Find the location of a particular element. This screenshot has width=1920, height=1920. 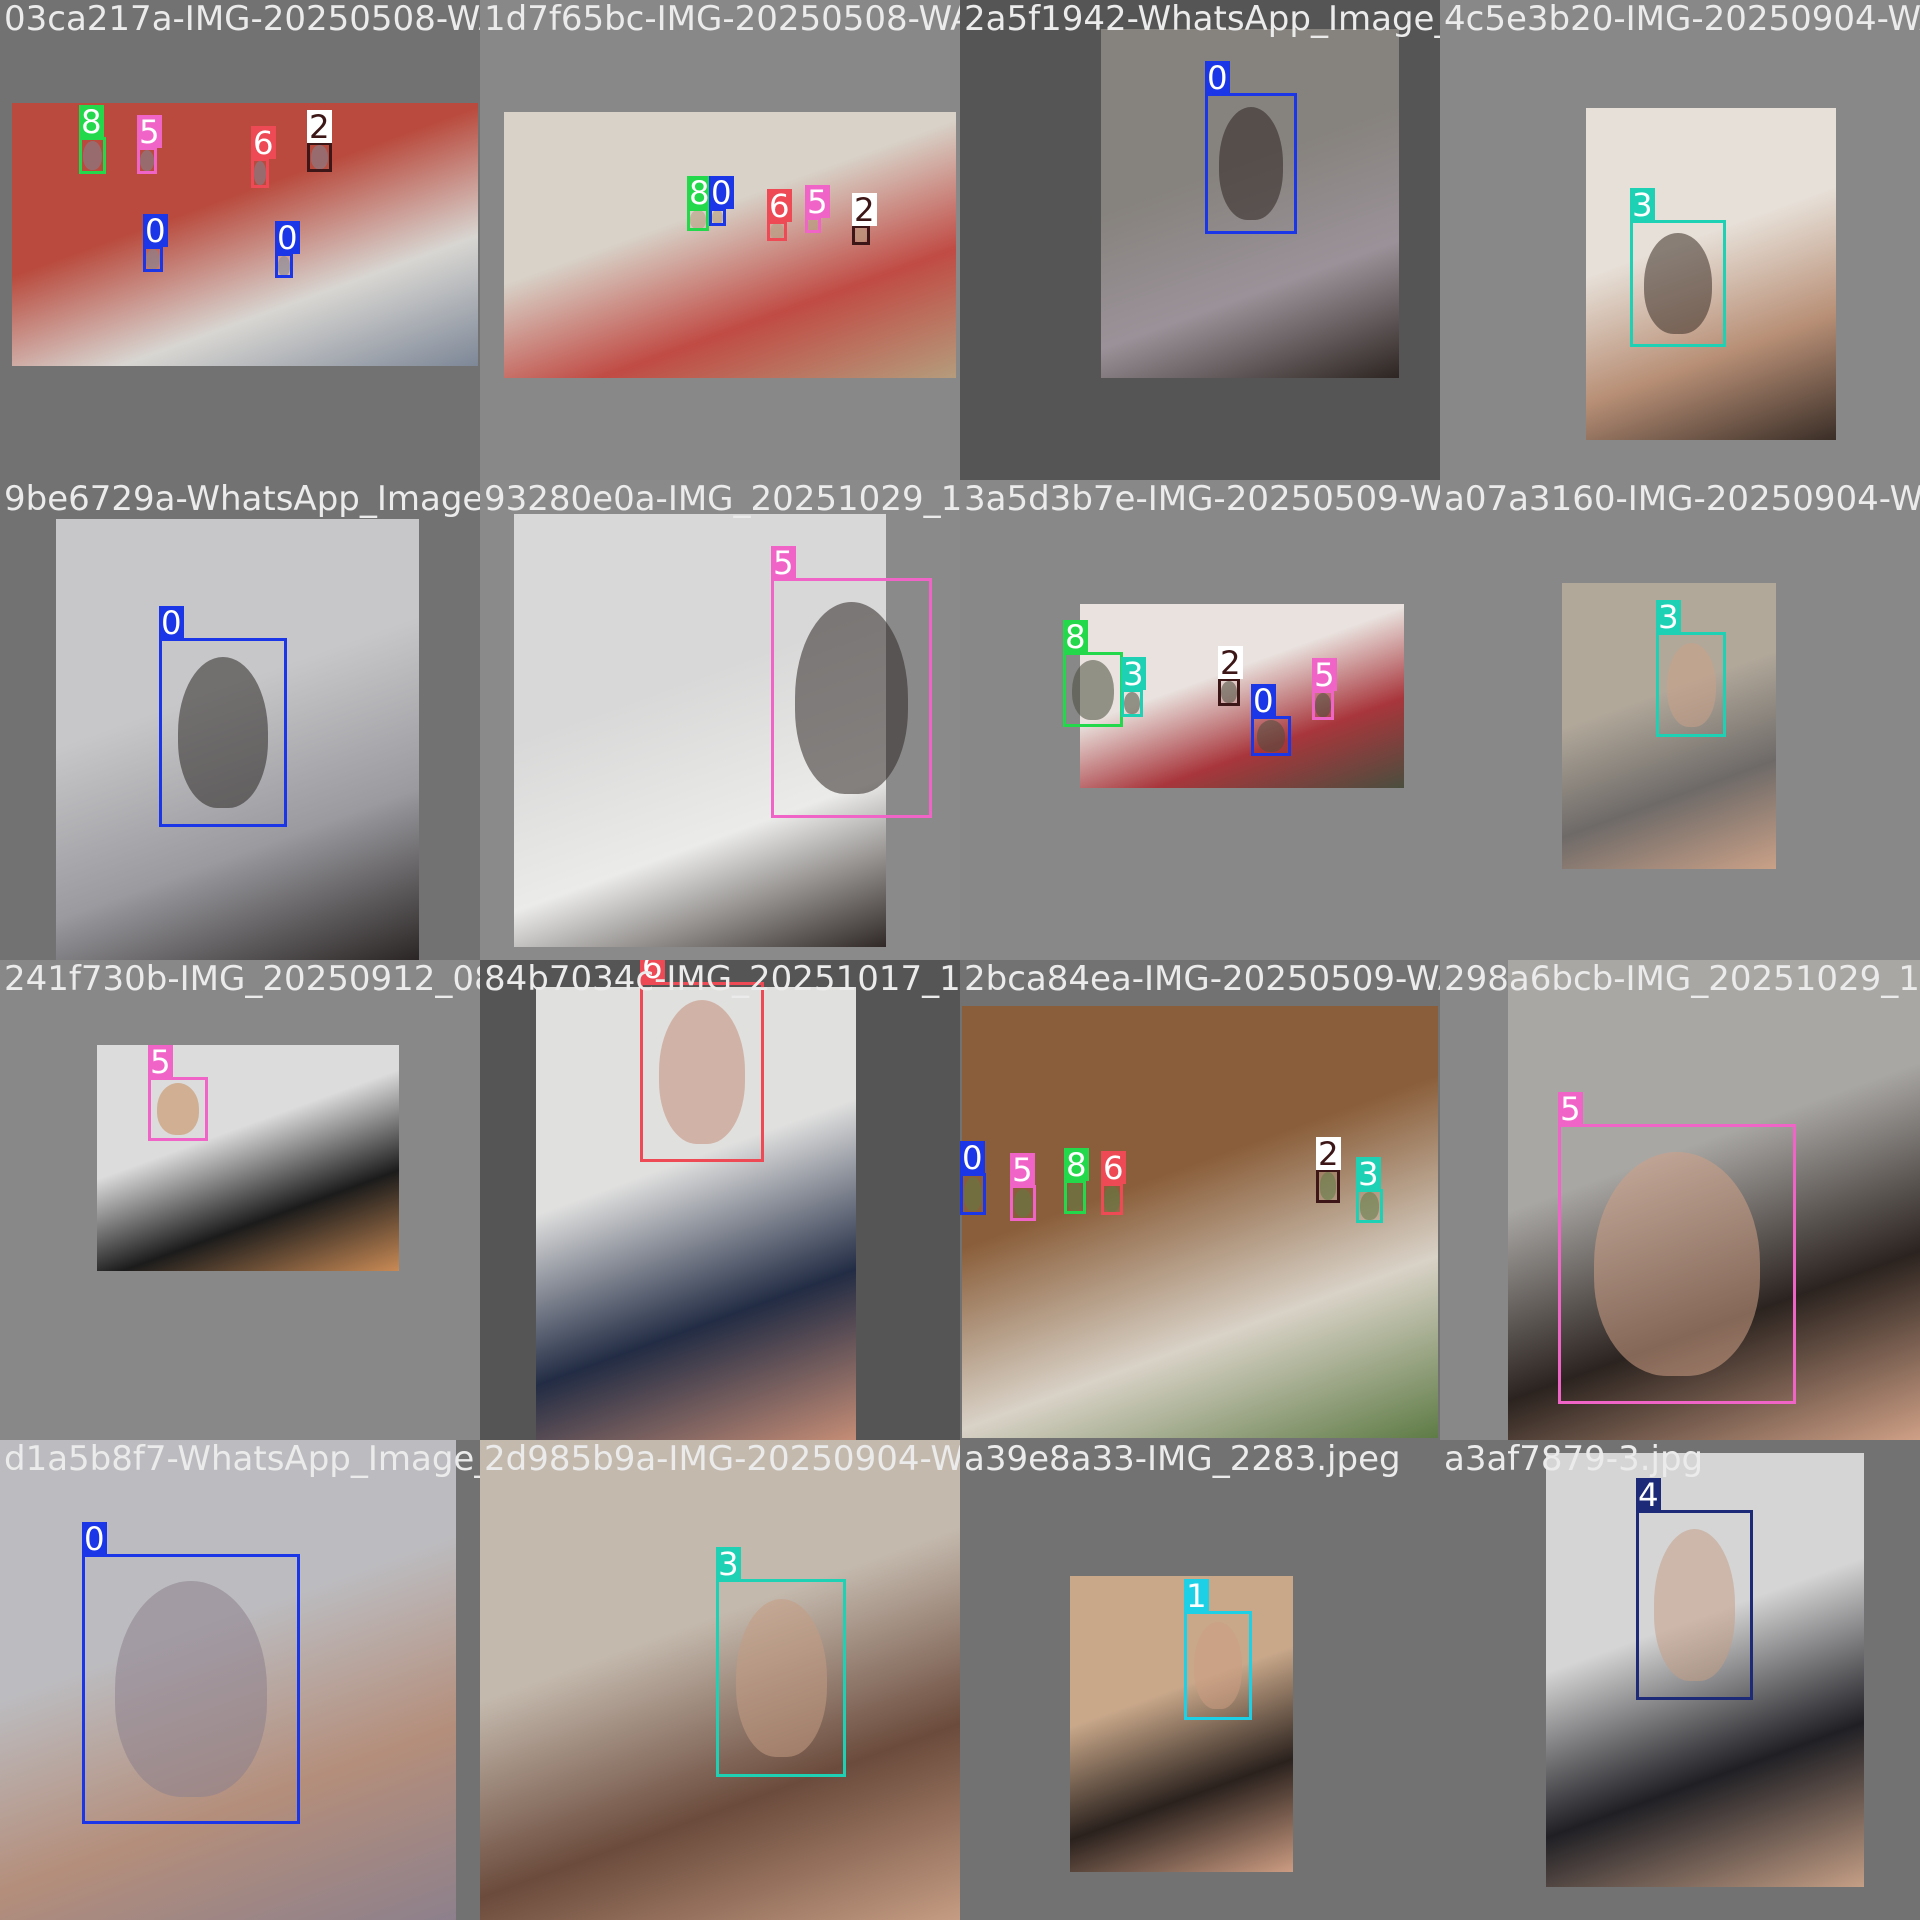

mosaic-tile: 4 a3af7879-3.jpg is located at coordinates (1680, 1680).